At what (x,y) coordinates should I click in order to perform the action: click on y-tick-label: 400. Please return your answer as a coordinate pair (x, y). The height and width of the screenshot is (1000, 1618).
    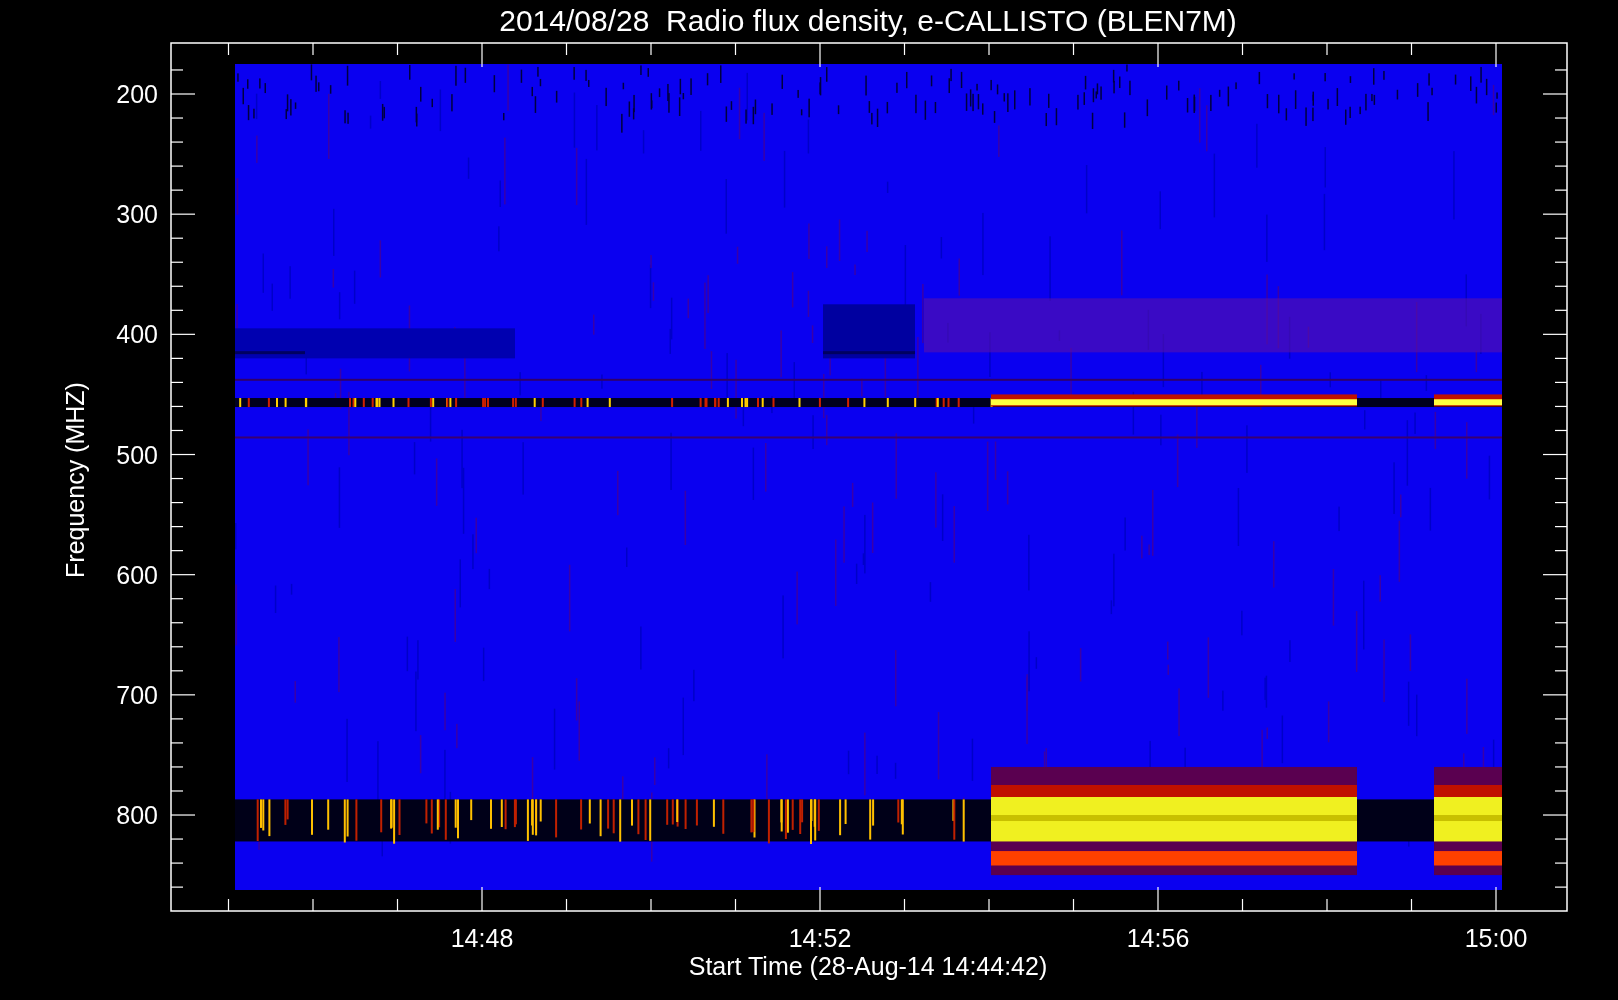
    Looking at the image, I should click on (137, 334).